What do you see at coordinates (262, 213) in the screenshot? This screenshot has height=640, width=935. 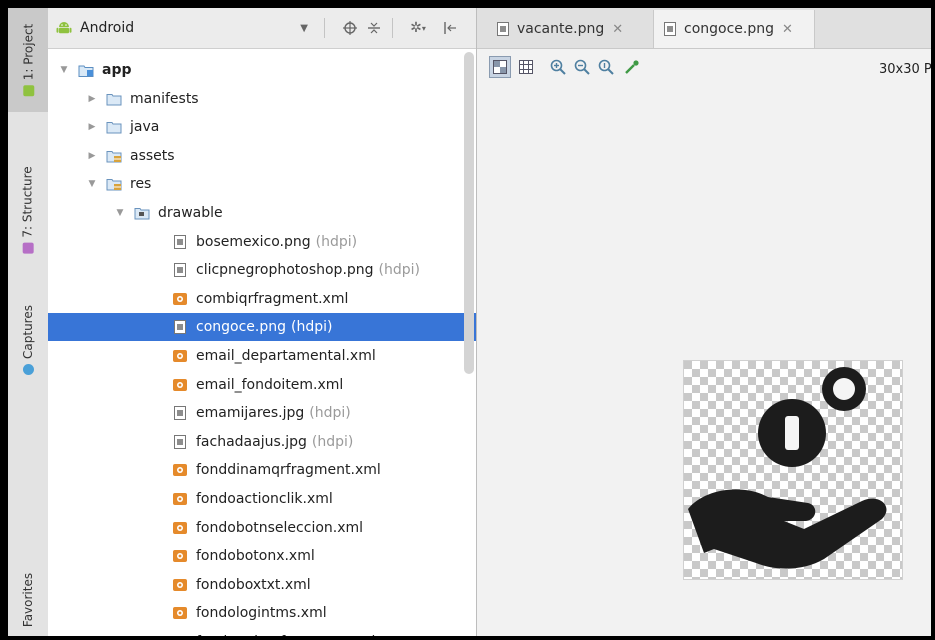 I see `tree-item: ▼ drawable` at bounding box center [262, 213].